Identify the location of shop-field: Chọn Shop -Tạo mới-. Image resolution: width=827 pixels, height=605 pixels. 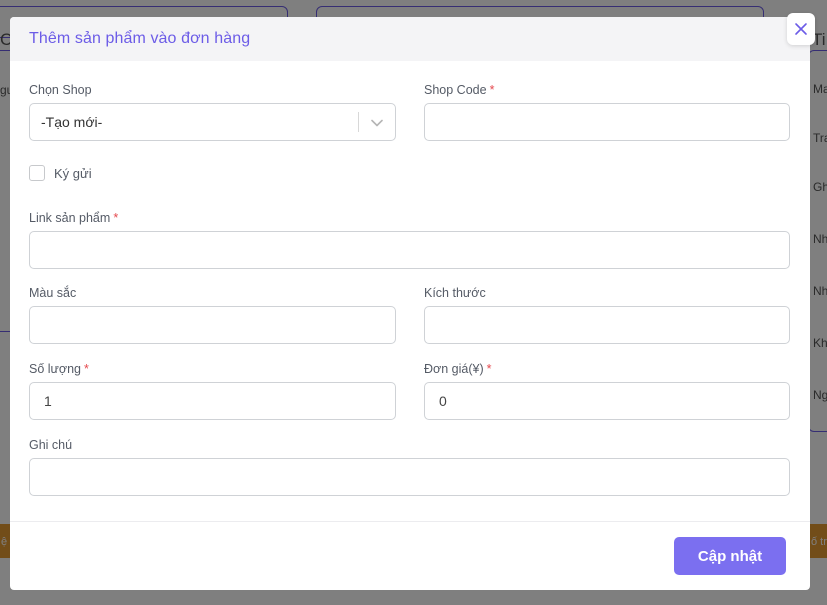
(212, 111).